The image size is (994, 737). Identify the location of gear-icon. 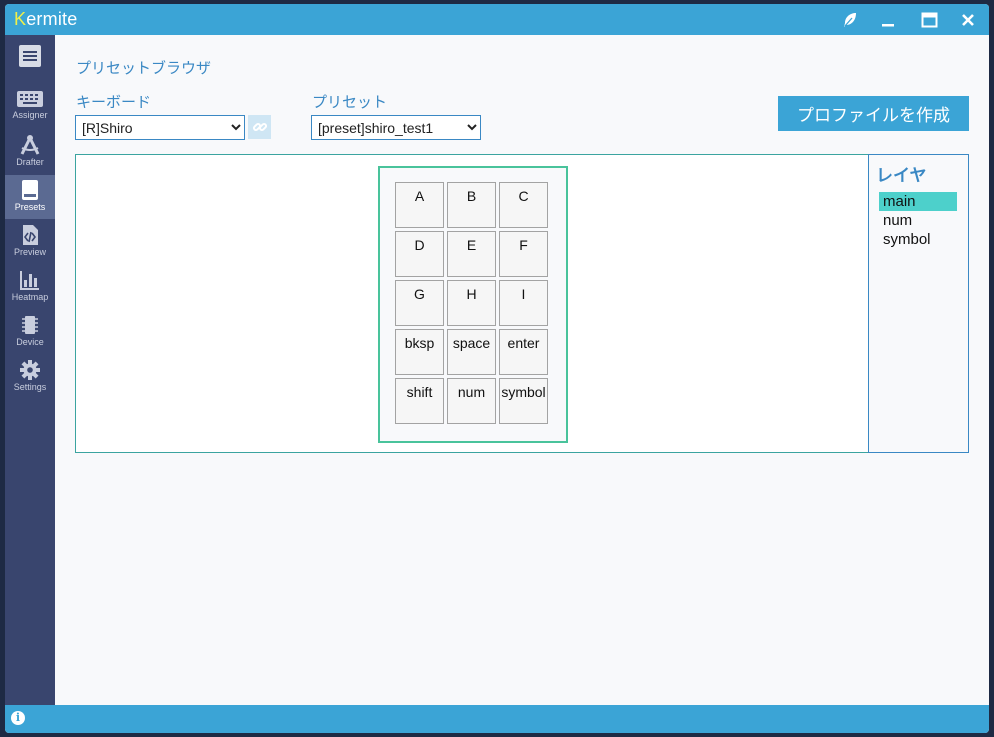
(30, 370).